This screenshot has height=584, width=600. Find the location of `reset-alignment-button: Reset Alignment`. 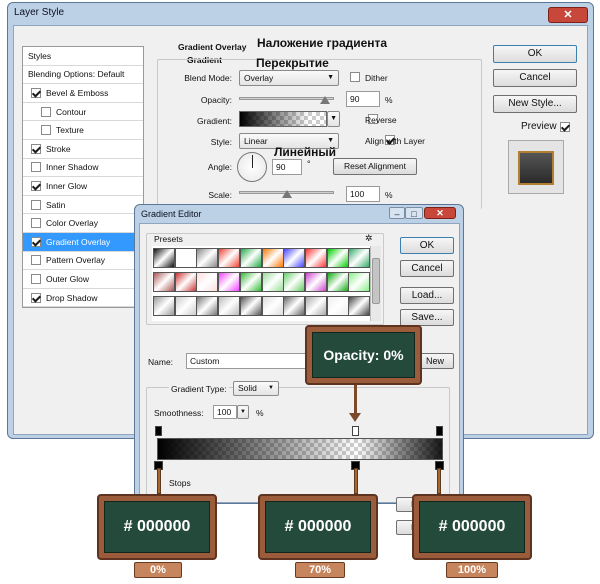

reset-alignment-button: Reset Alignment is located at coordinates (375, 166).